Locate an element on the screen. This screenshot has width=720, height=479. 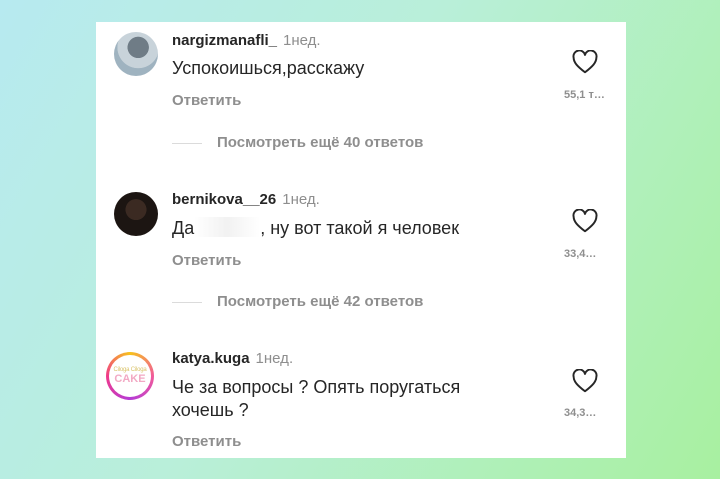
comment-text: Да , ну вот такой я человек is located at coordinates (362, 228).